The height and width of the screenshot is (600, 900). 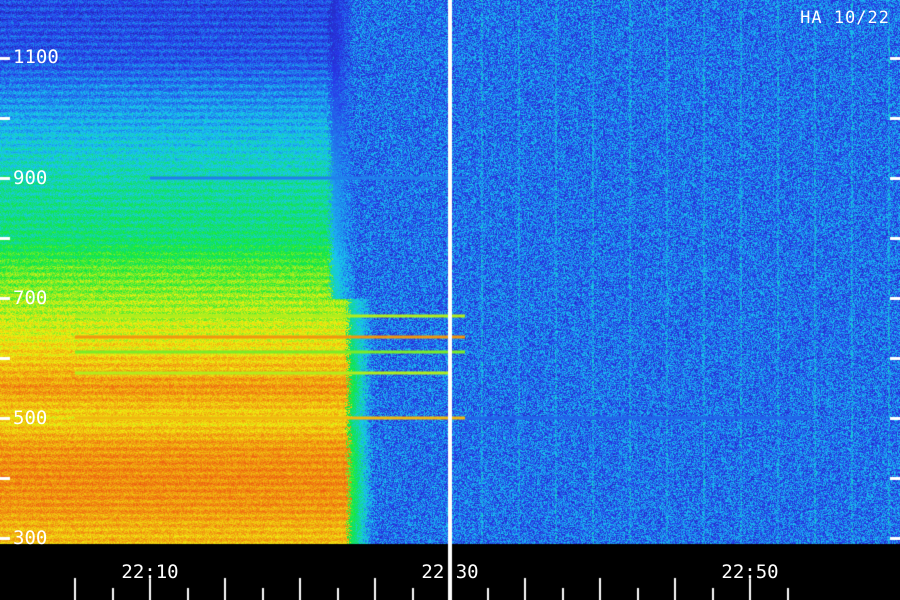 I want to click on x-tick-label-2230: 22:30, so click(x=450, y=572).